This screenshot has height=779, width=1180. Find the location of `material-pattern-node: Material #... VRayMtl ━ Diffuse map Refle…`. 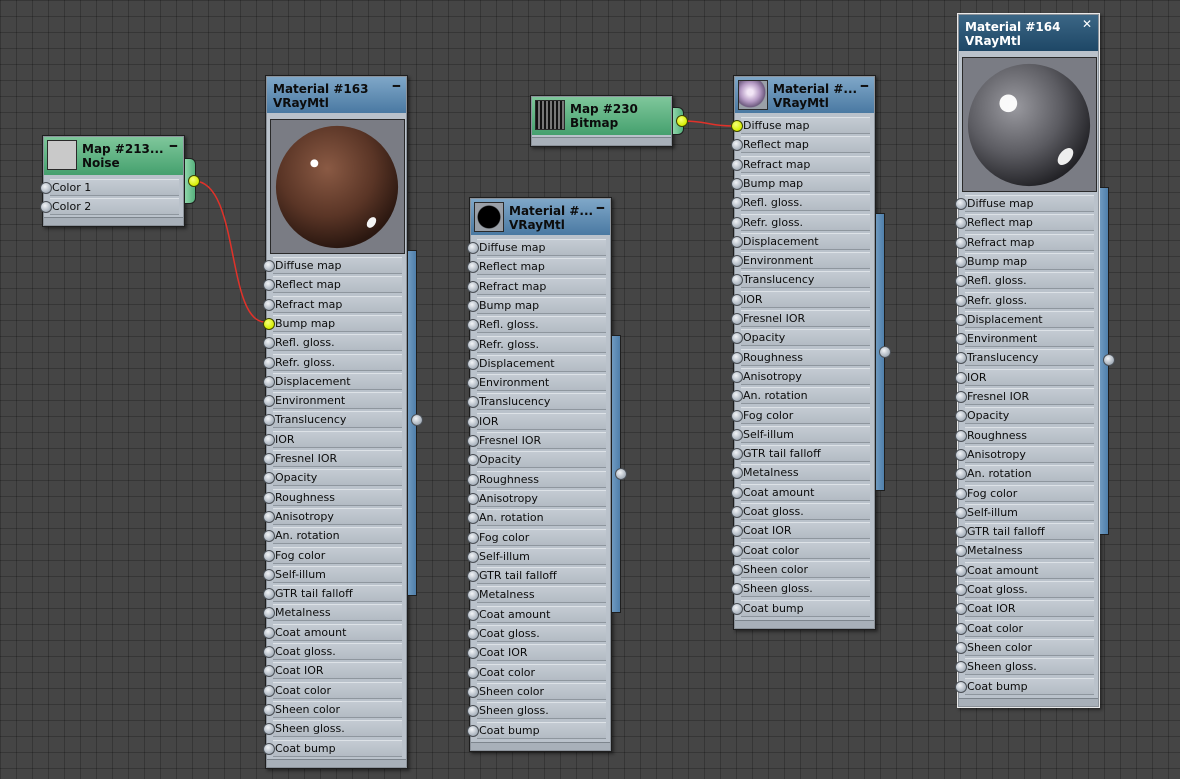

material-pattern-node: Material #... VRayMtl ━ Diffuse map Refle… is located at coordinates (803, 352).